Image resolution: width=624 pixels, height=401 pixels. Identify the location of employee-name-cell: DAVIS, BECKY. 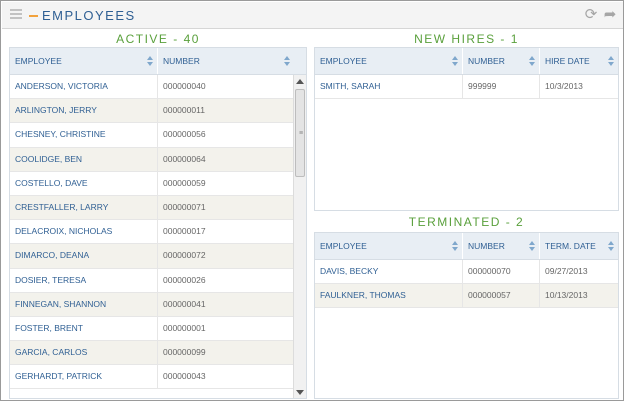
(389, 272).